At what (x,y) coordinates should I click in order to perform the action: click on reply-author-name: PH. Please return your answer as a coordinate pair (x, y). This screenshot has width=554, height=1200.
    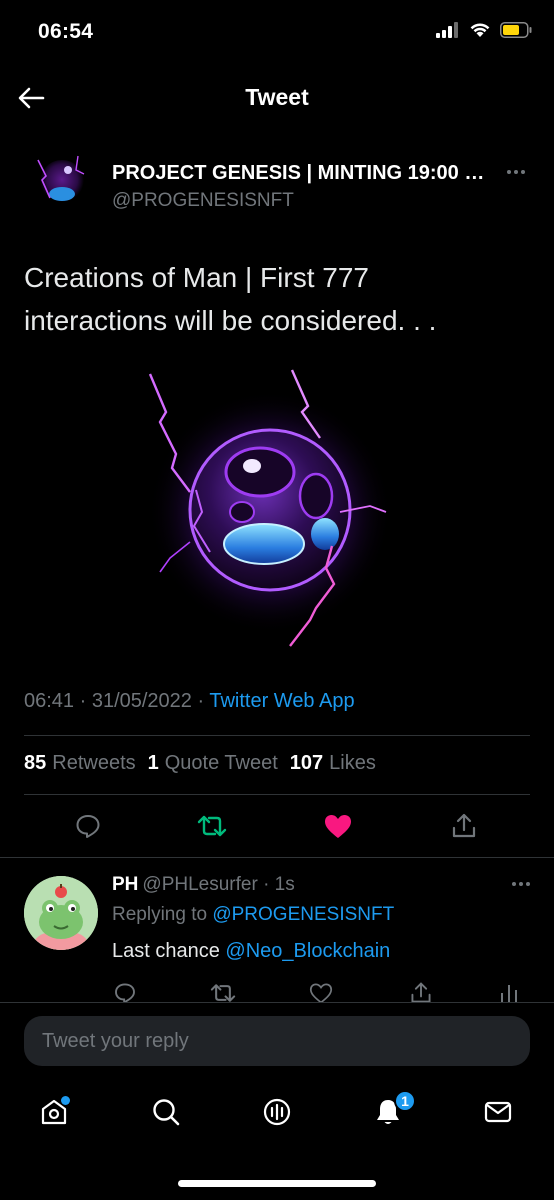
    Looking at the image, I should click on (125, 884).